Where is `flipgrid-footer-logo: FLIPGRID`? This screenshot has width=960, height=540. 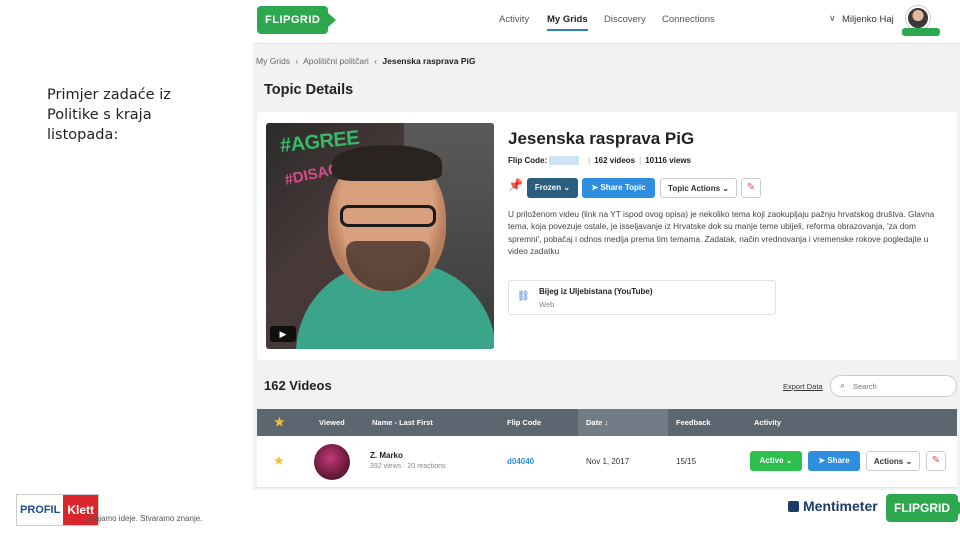 flipgrid-footer-logo: FLIPGRID is located at coordinates (923, 508).